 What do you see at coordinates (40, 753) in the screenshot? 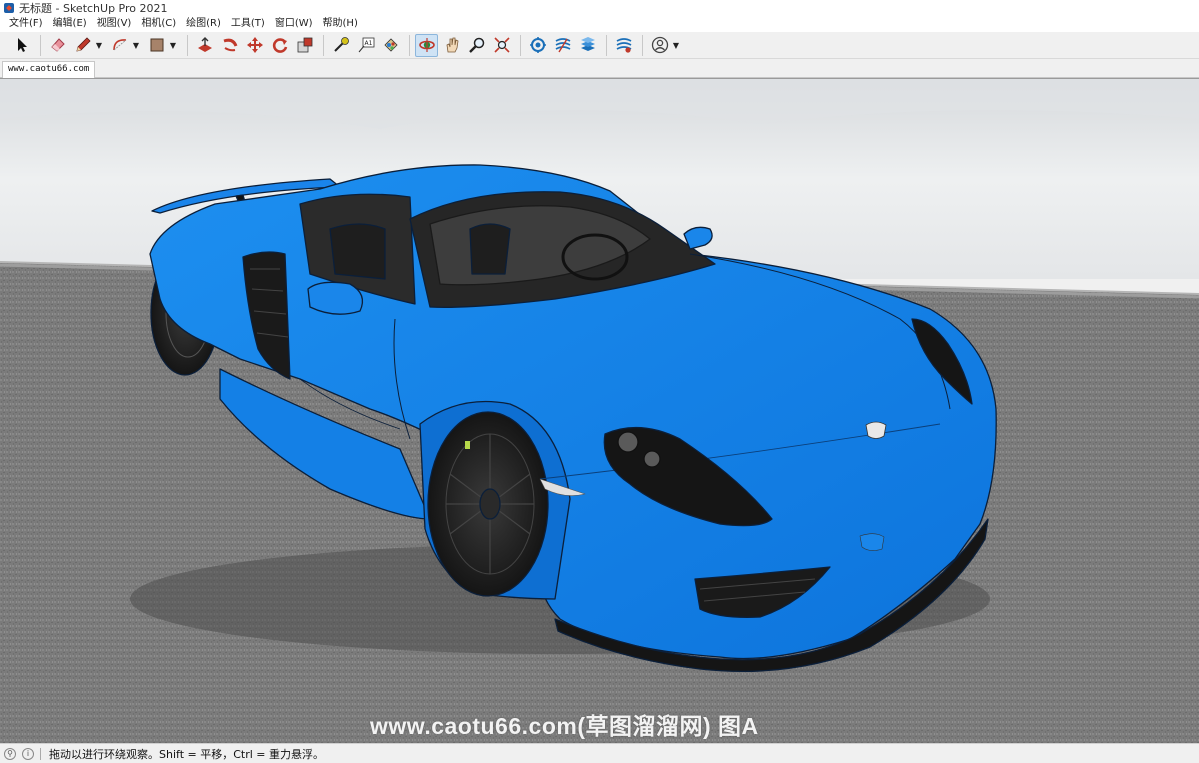
I see `status-separator` at bounding box center [40, 753].